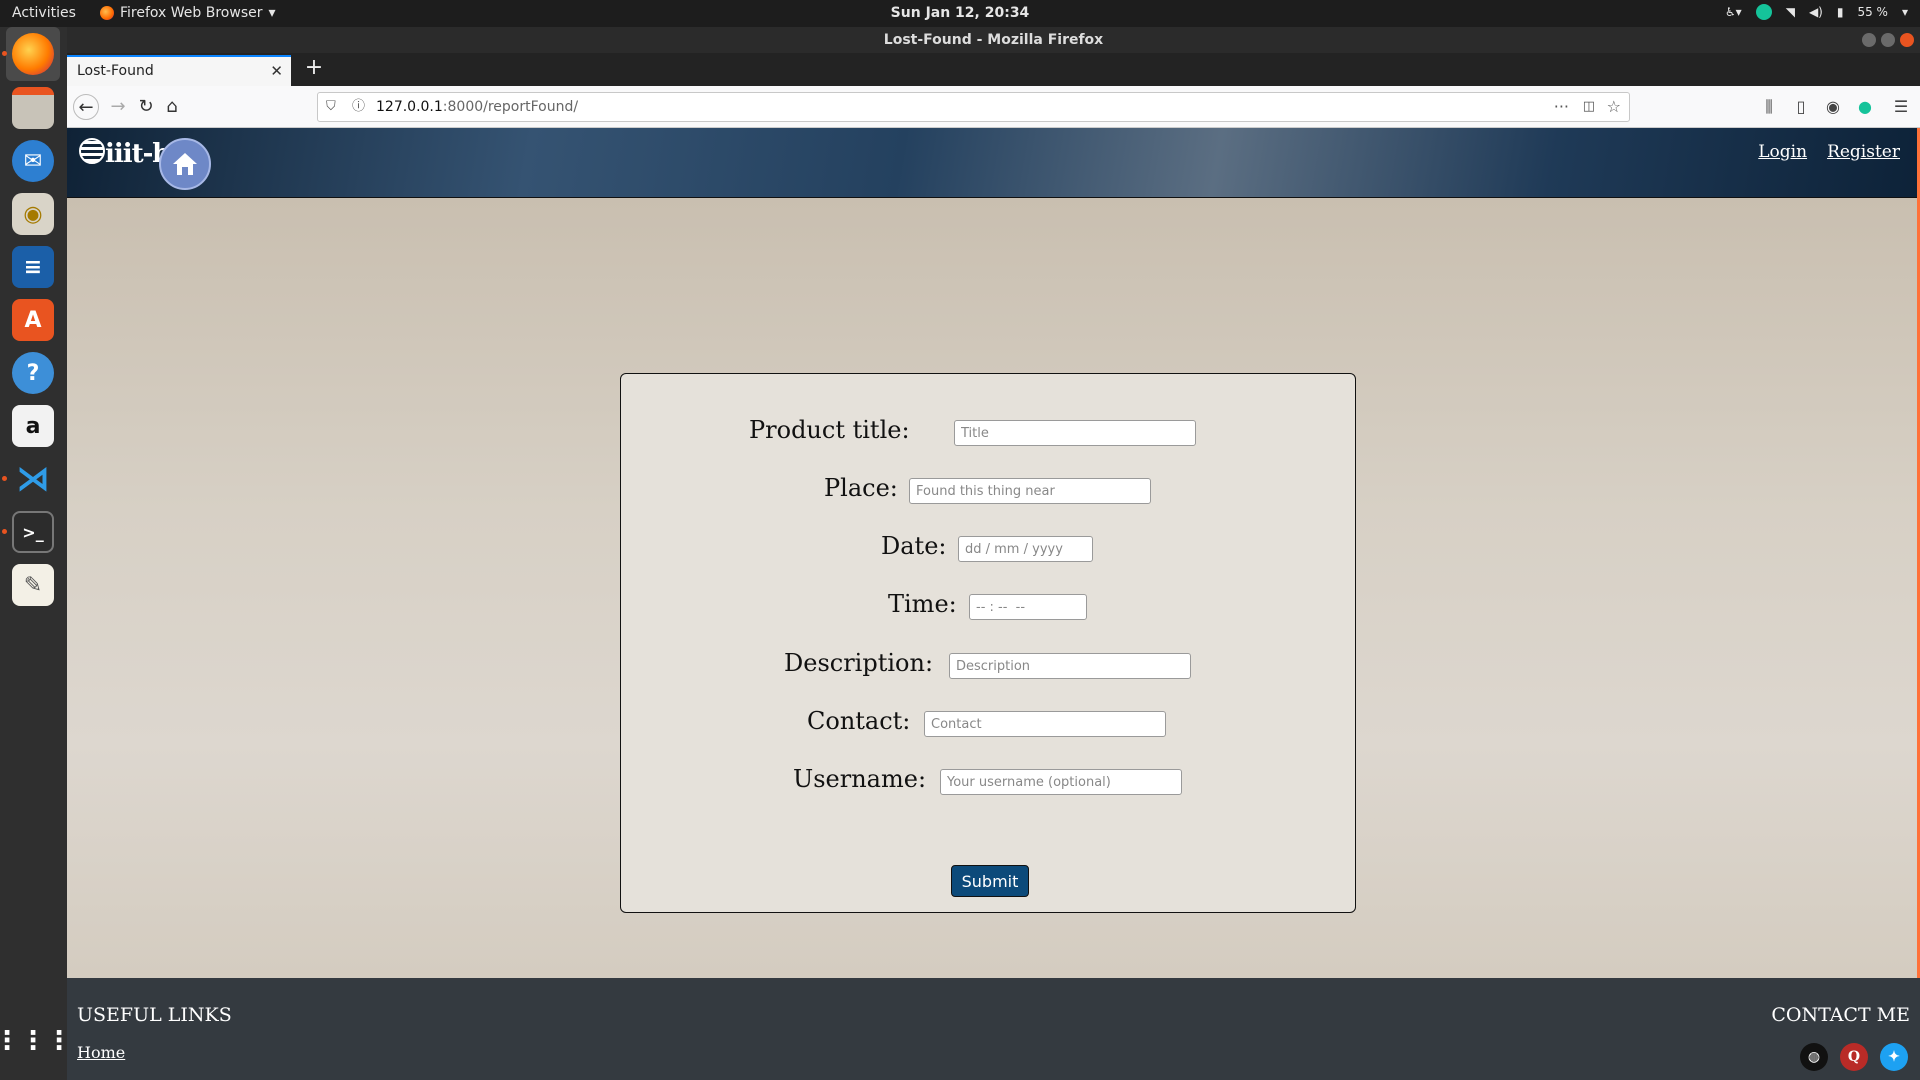  What do you see at coordinates (1030, 491) in the screenshot?
I see `place-input` at bounding box center [1030, 491].